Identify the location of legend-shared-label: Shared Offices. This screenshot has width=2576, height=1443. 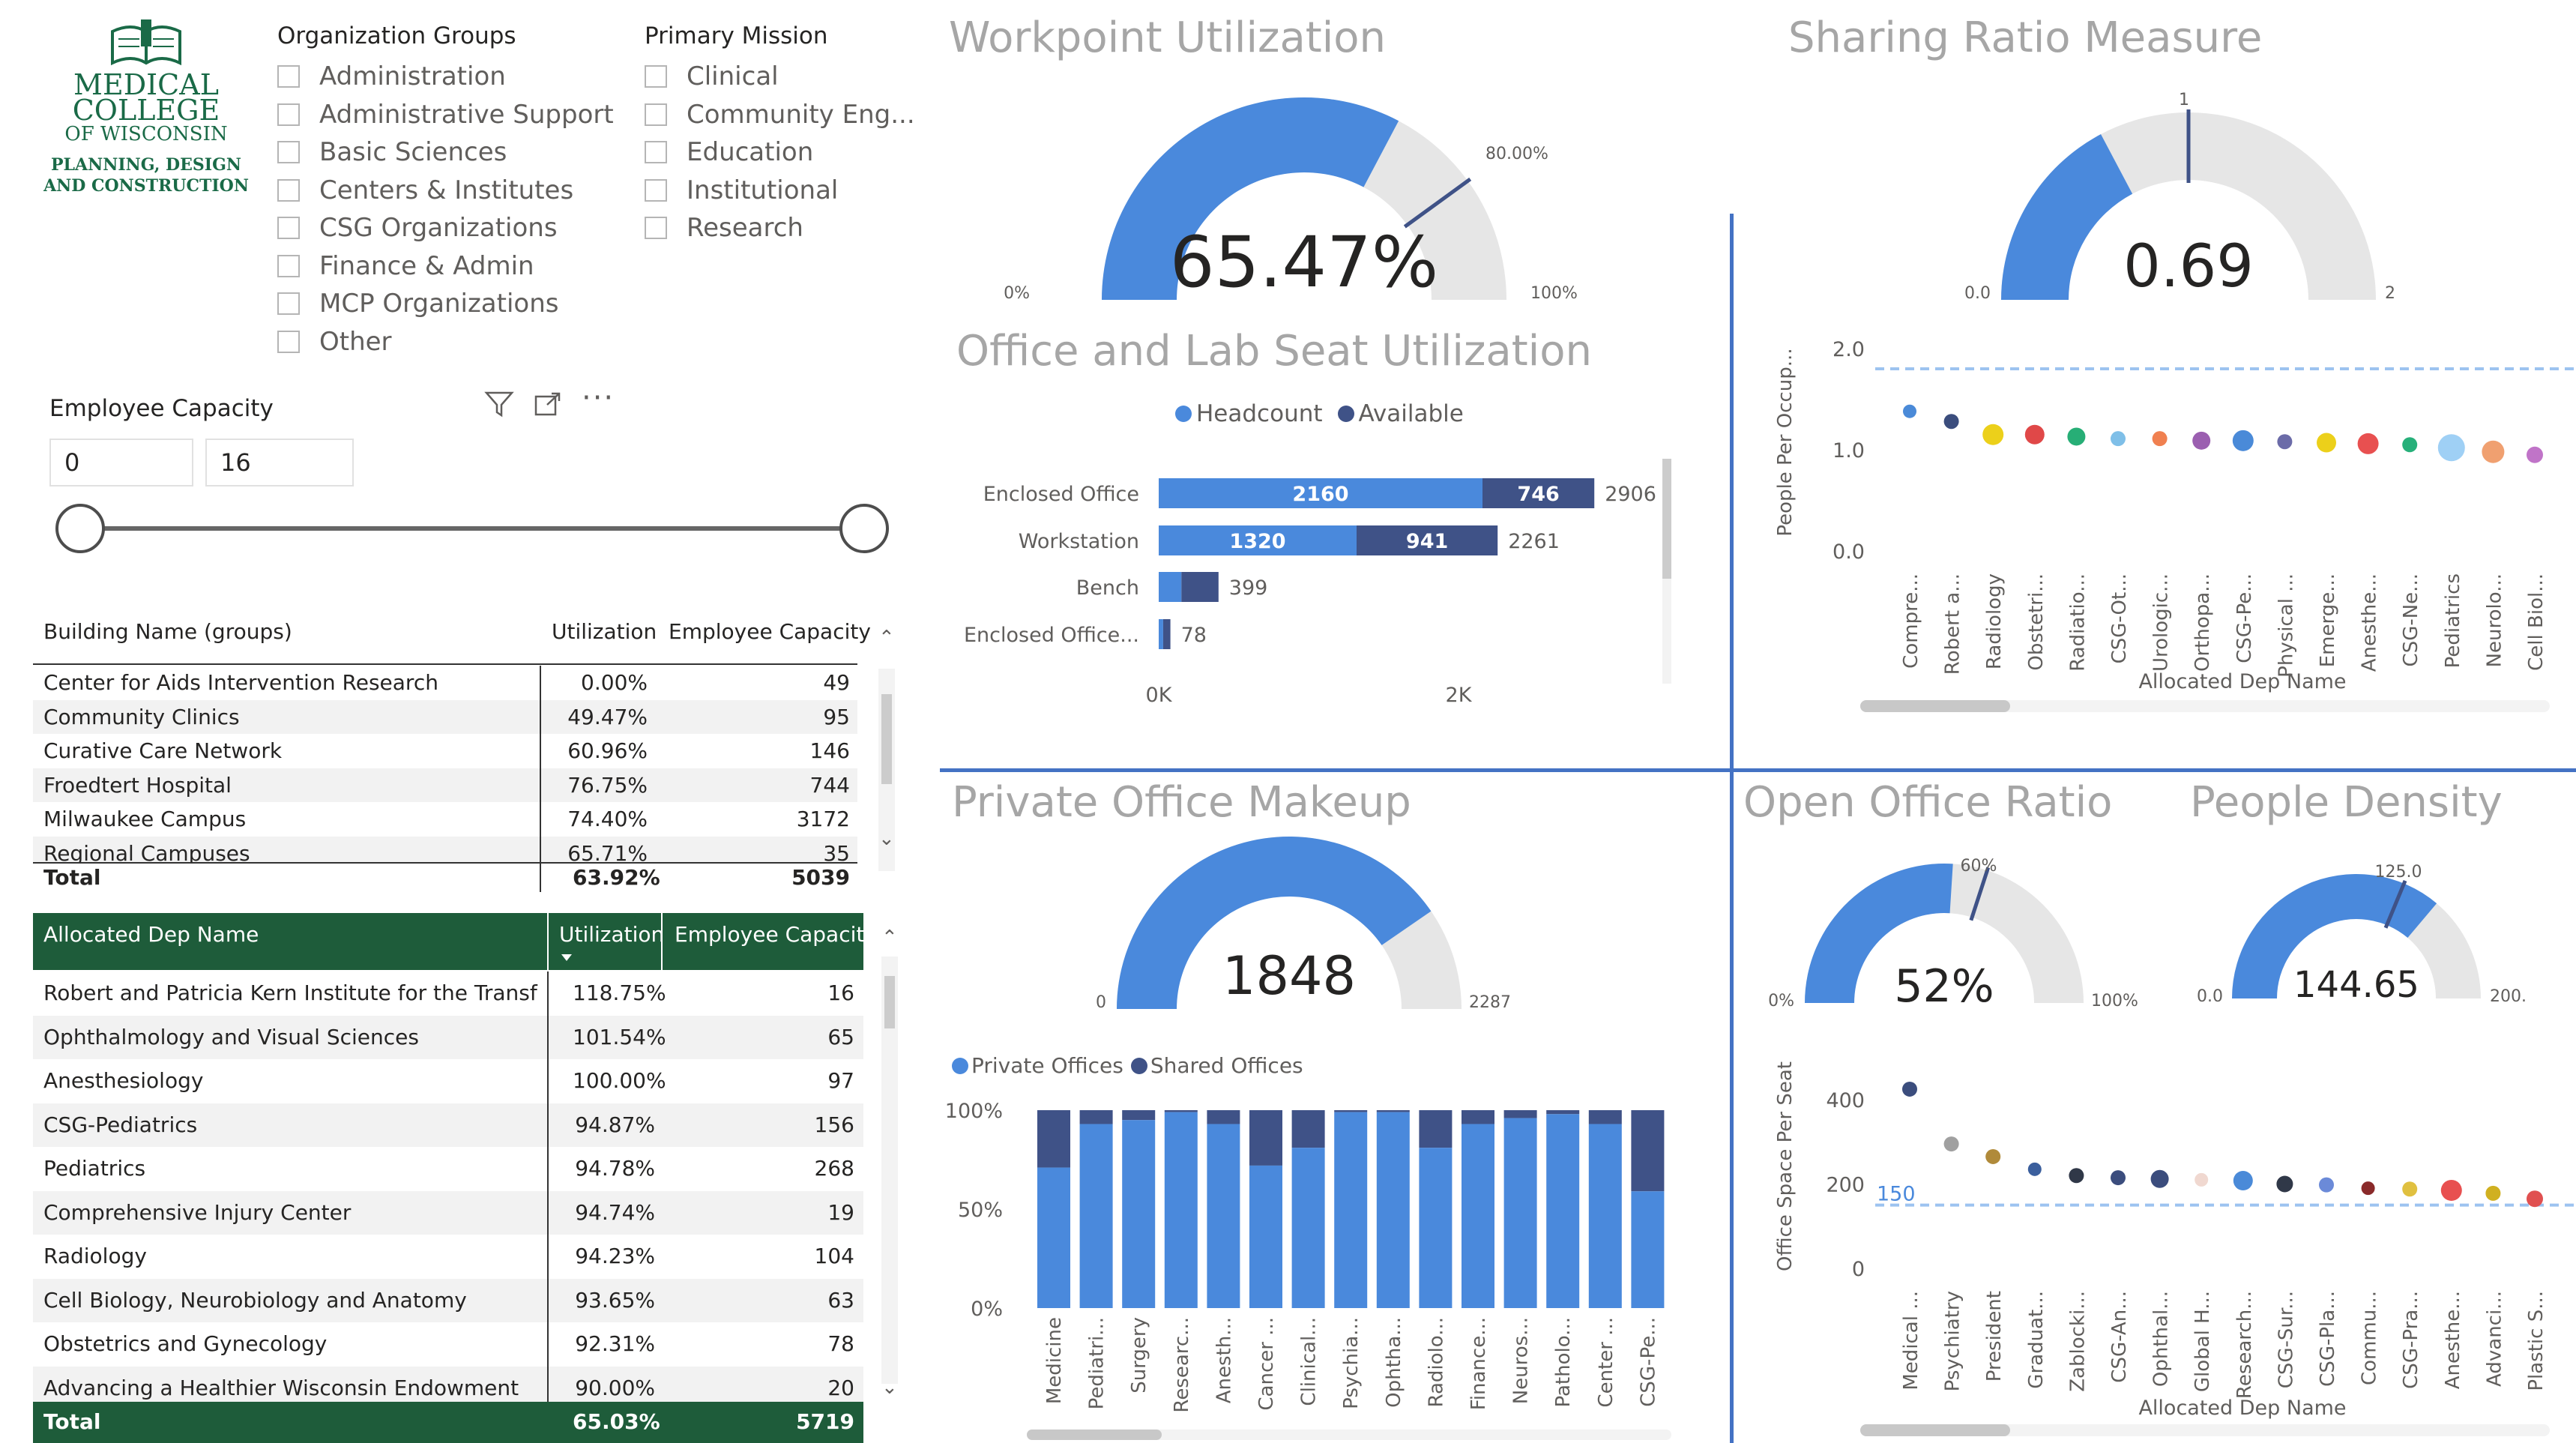
(1227, 1065).